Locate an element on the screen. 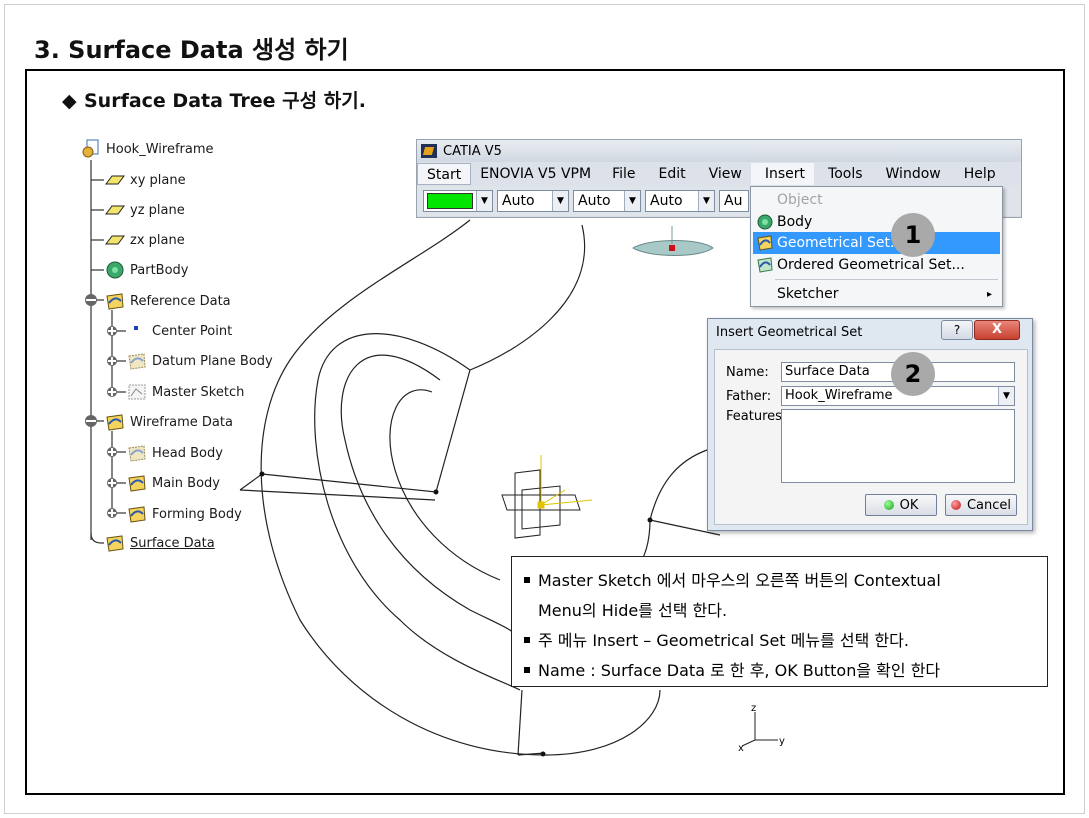 The width and height of the screenshot is (1089, 818). tree-item-master-sketch: Master Sketch is located at coordinates (185, 392).